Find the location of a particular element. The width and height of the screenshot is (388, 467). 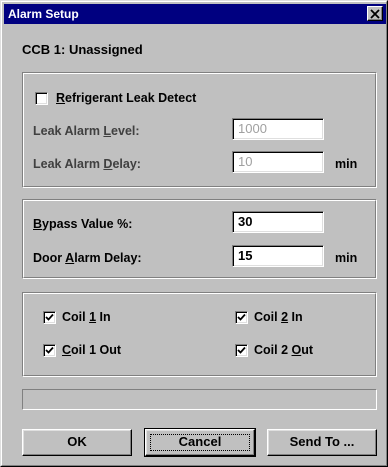

window-title: Alarm Setup is located at coordinates (43, 14).